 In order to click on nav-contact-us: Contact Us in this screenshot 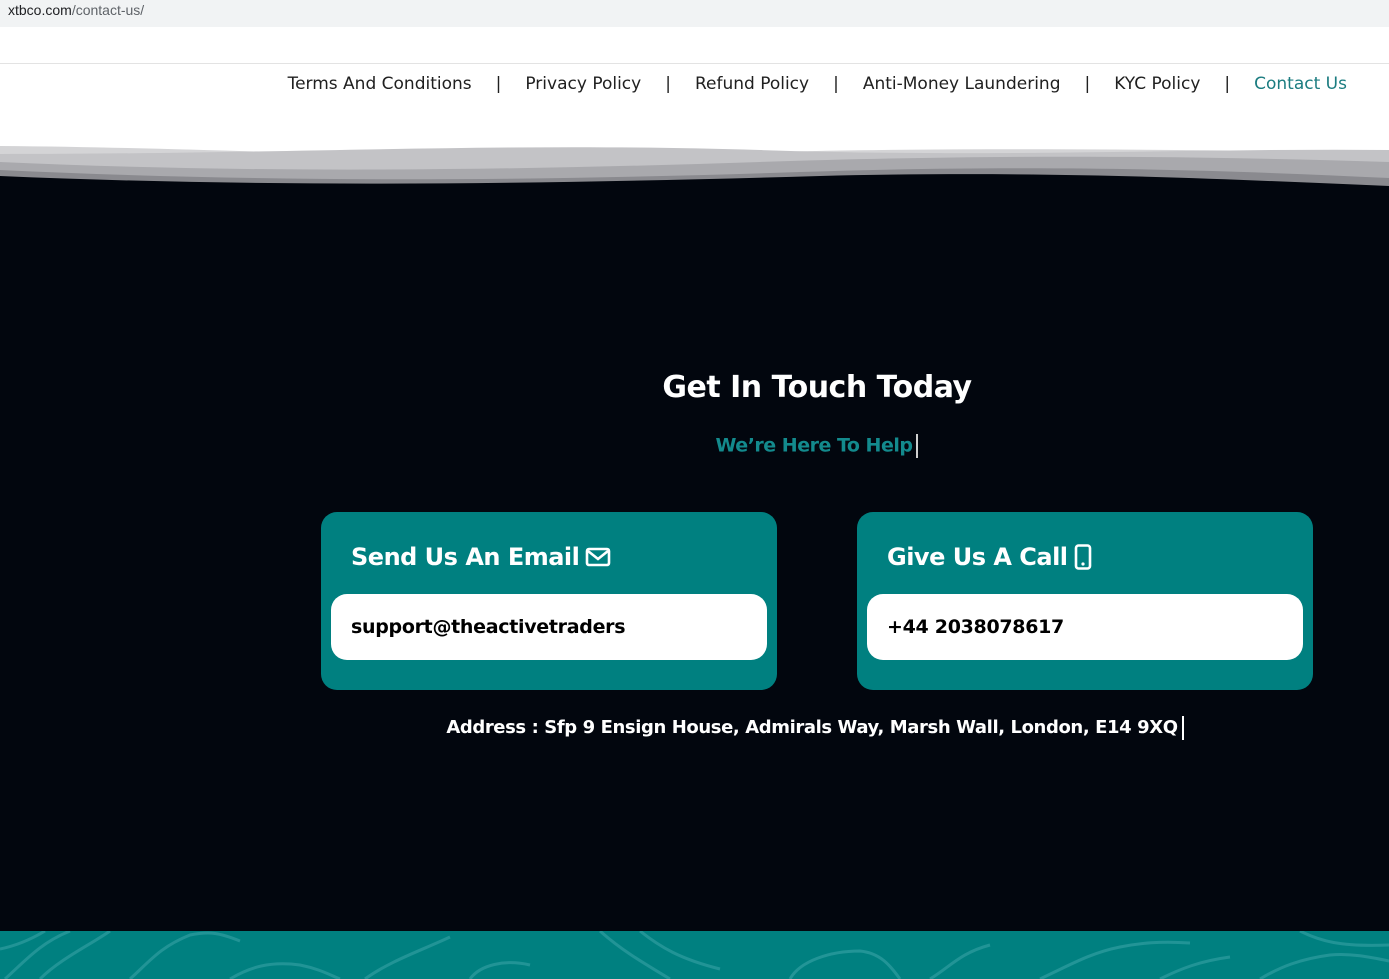, I will do `click(1300, 84)`.